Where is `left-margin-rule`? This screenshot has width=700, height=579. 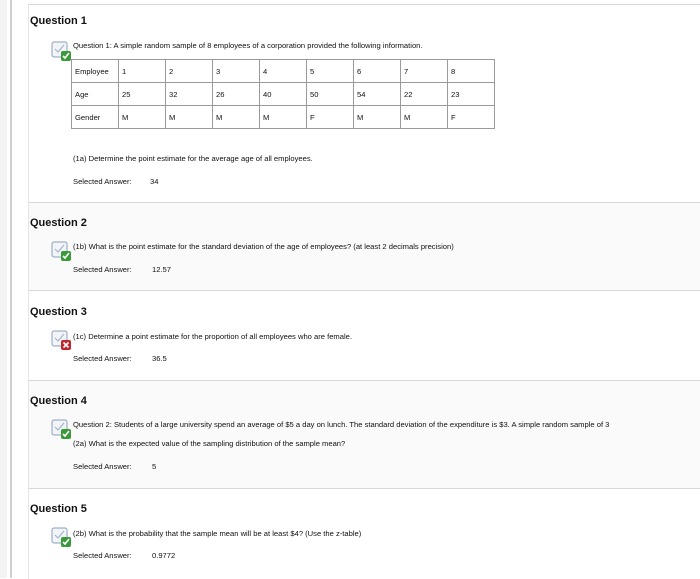 left-margin-rule is located at coordinates (11, 289).